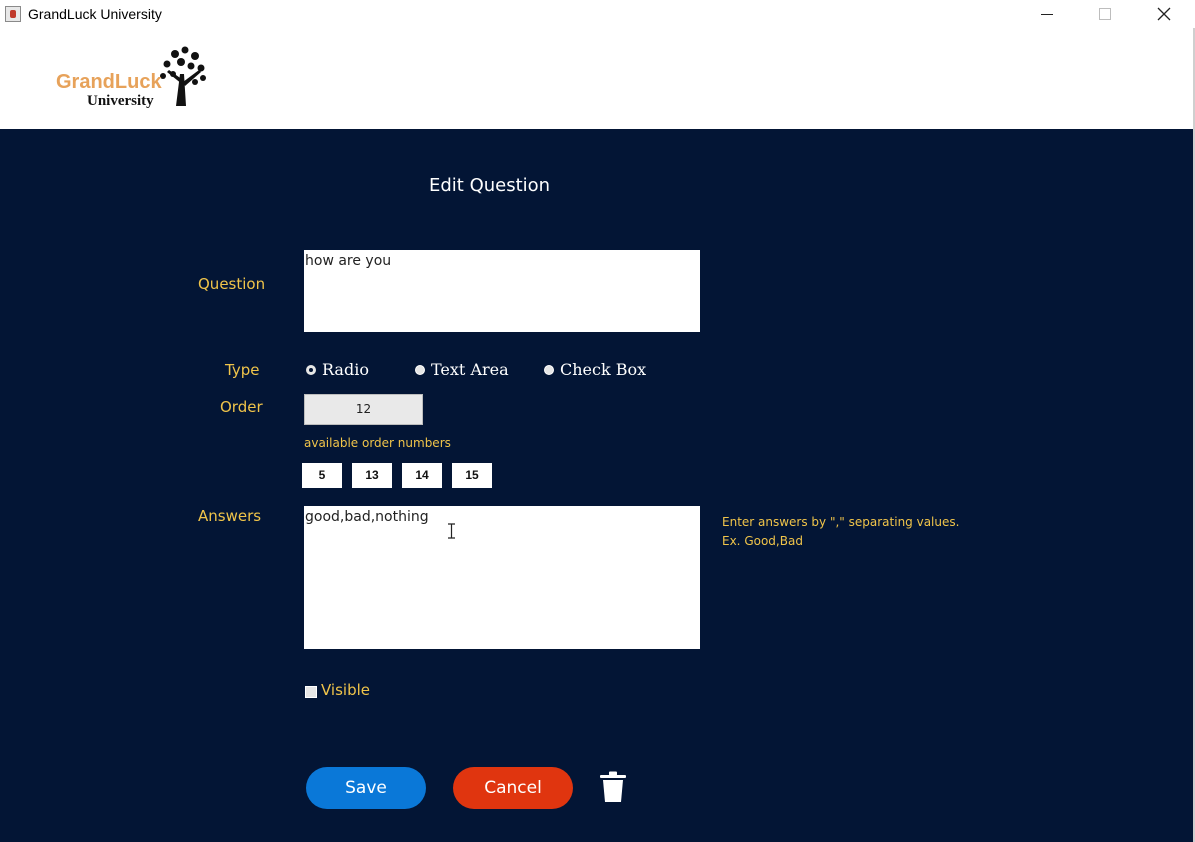  Describe the element at coordinates (363, 409) in the screenshot. I see `order-input: 12` at that location.